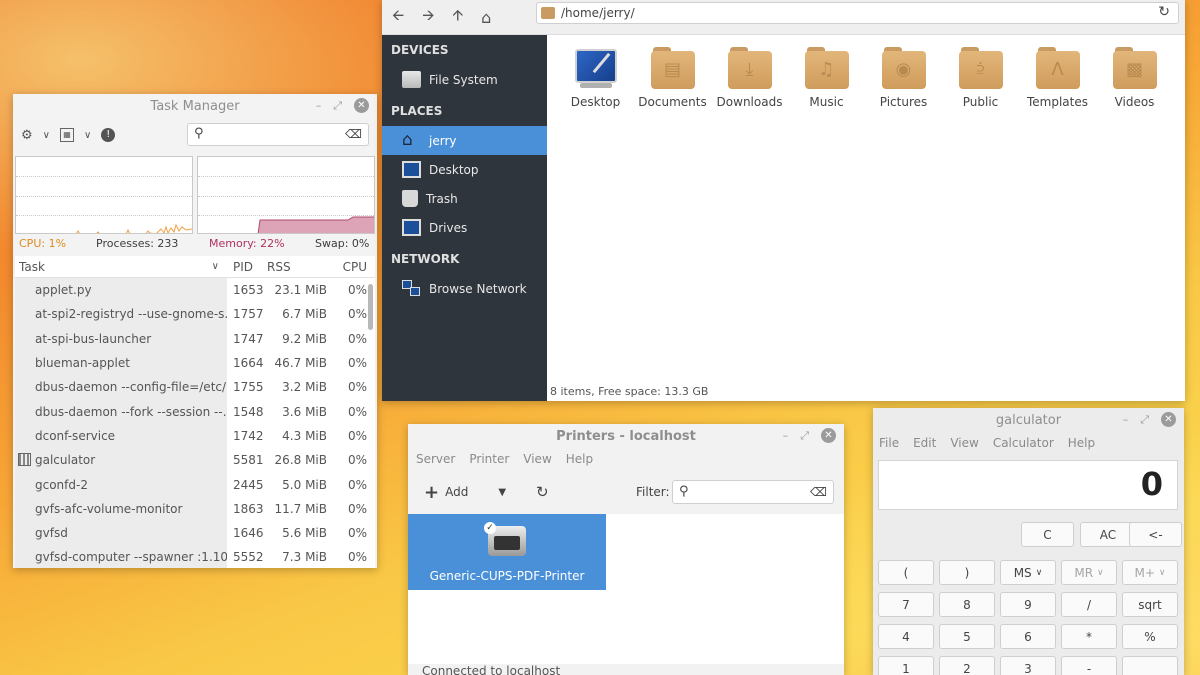 This screenshot has height=675, width=1200. I want to click on scrollbar, so click(370, 307).